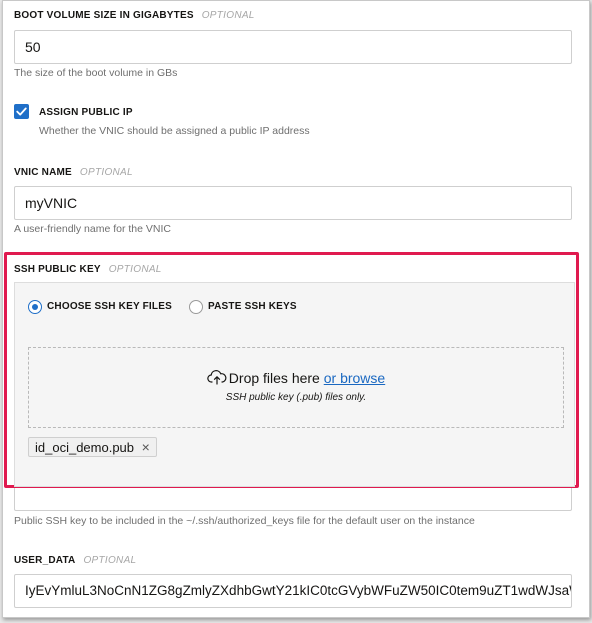 This screenshot has height=623, width=592. I want to click on boot-volume-label: BOOT VOLUME SIZE IN GIGABYTES OPTIONAL, so click(134, 15).